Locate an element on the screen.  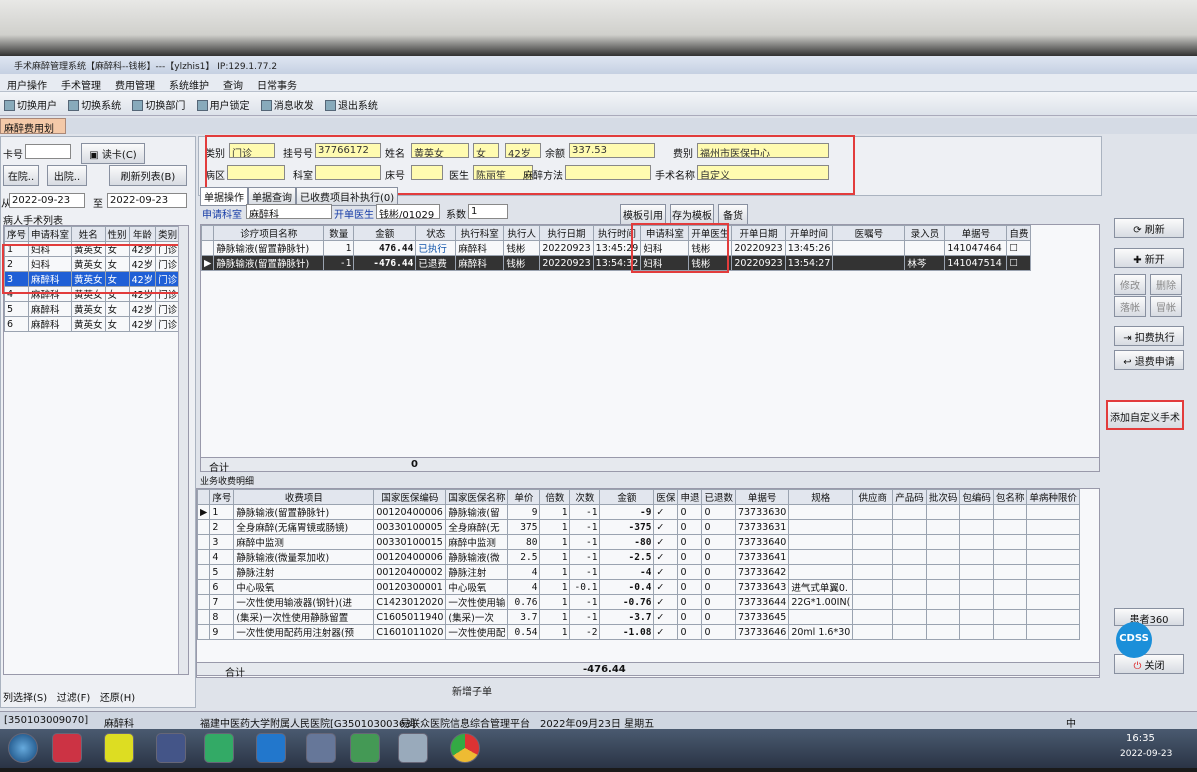
lock-user-button: 用户锁定 is located at coordinates (223, 104).